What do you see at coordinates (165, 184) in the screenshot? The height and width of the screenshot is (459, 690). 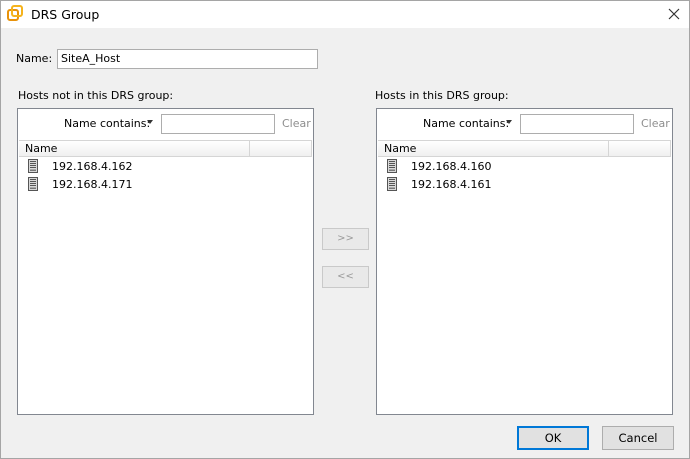 I see `list-item: 192.168.4.171` at bounding box center [165, 184].